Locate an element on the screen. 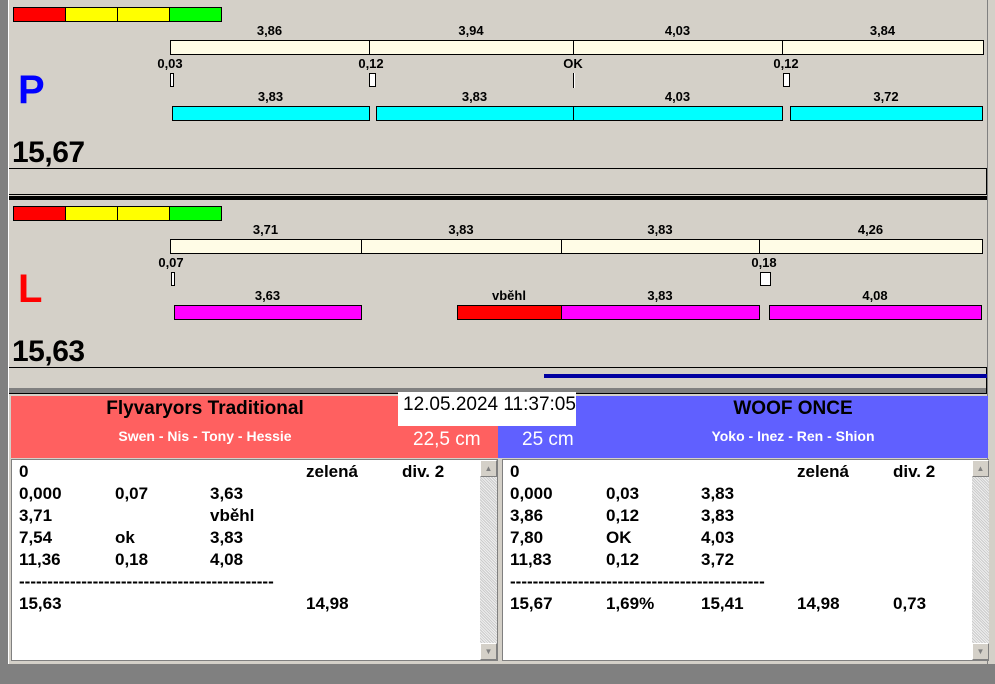 The width and height of the screenshot is (995, 684). time-label: vběhl is located at coordinates (509, 295).